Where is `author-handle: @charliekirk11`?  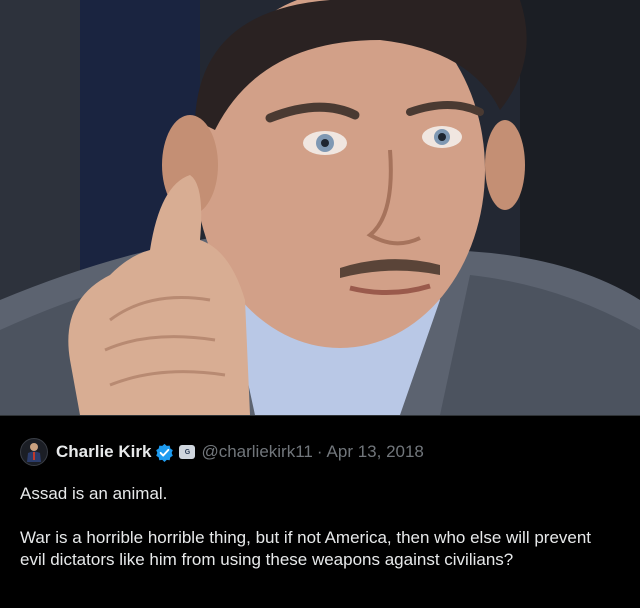 author-handle: @charliekirk11 is located at coordinates (256, 452).